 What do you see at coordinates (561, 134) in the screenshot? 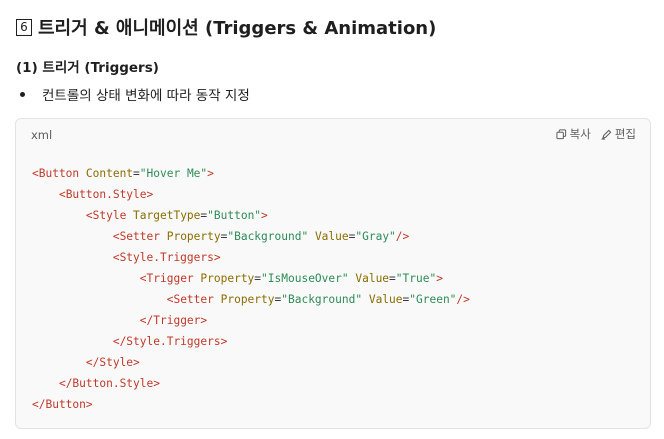
I see `copy-icon` at bounding box center [561, 134].